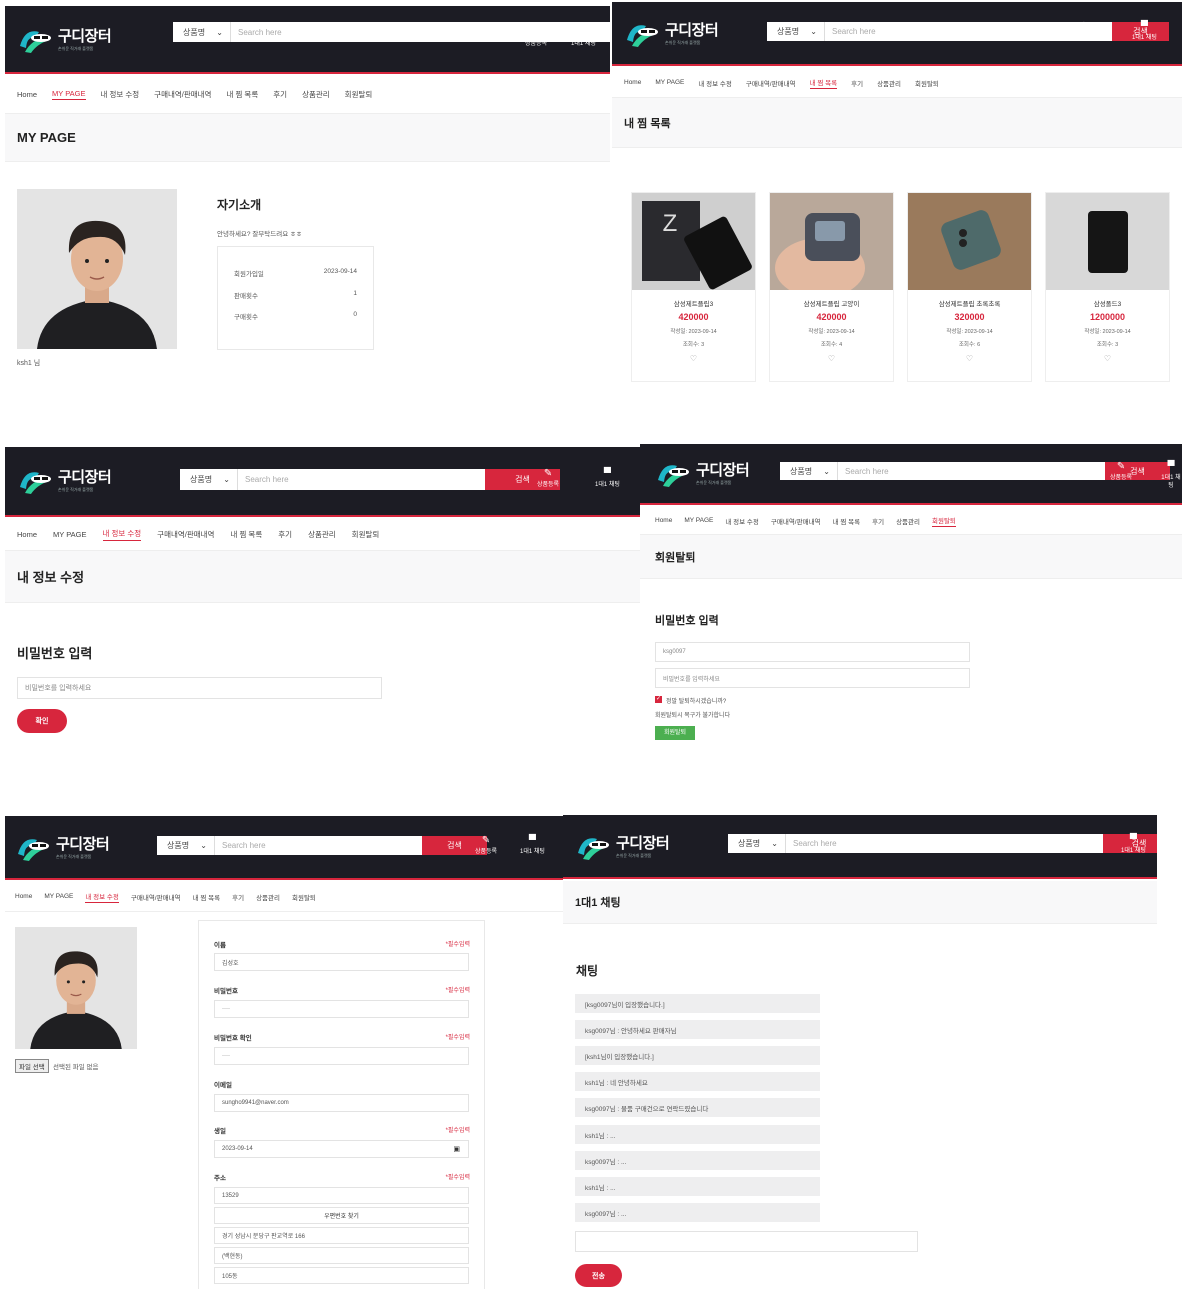 This screenshot has width=1182, height=1289. What do you see at coordinates (341, 1195) in the screenshot?
I see `zipcode-input: 13529` at bounding box center [341, 1195].